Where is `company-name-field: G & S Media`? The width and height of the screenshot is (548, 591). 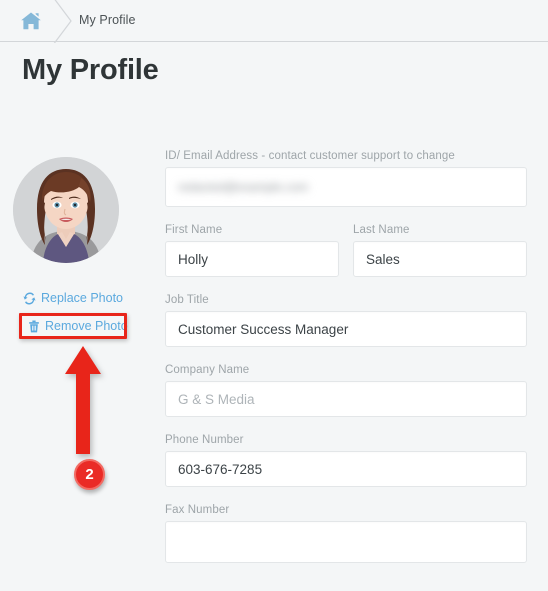
company-name-field: G & S Media is located at coordinates (346, 399).